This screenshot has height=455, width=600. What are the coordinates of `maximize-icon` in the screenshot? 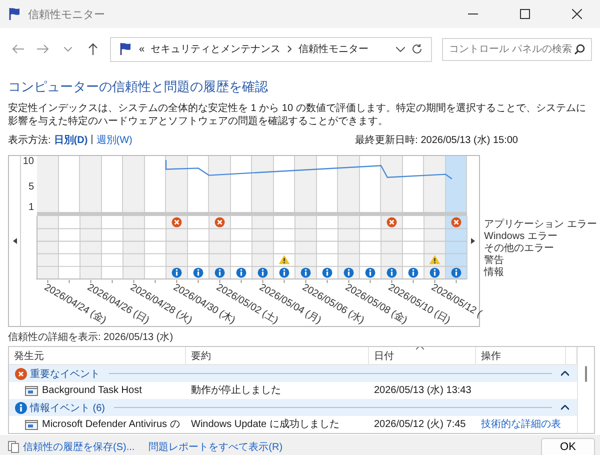 It's located at (525, 14).